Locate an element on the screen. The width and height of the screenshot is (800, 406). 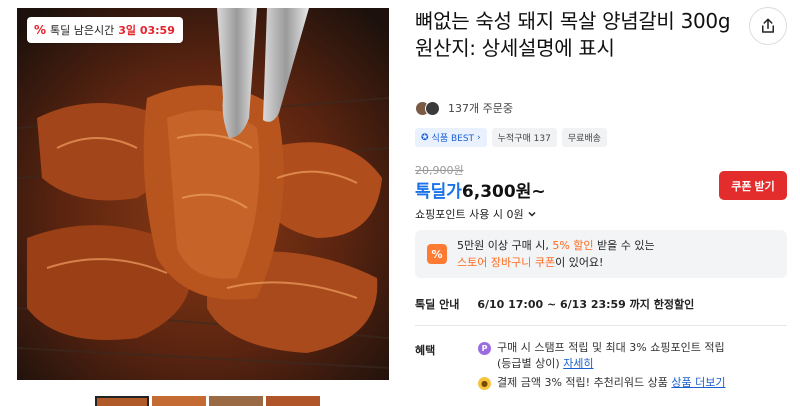
sale-price-amount: 6,300원~ is located at coordinates (503, 192).